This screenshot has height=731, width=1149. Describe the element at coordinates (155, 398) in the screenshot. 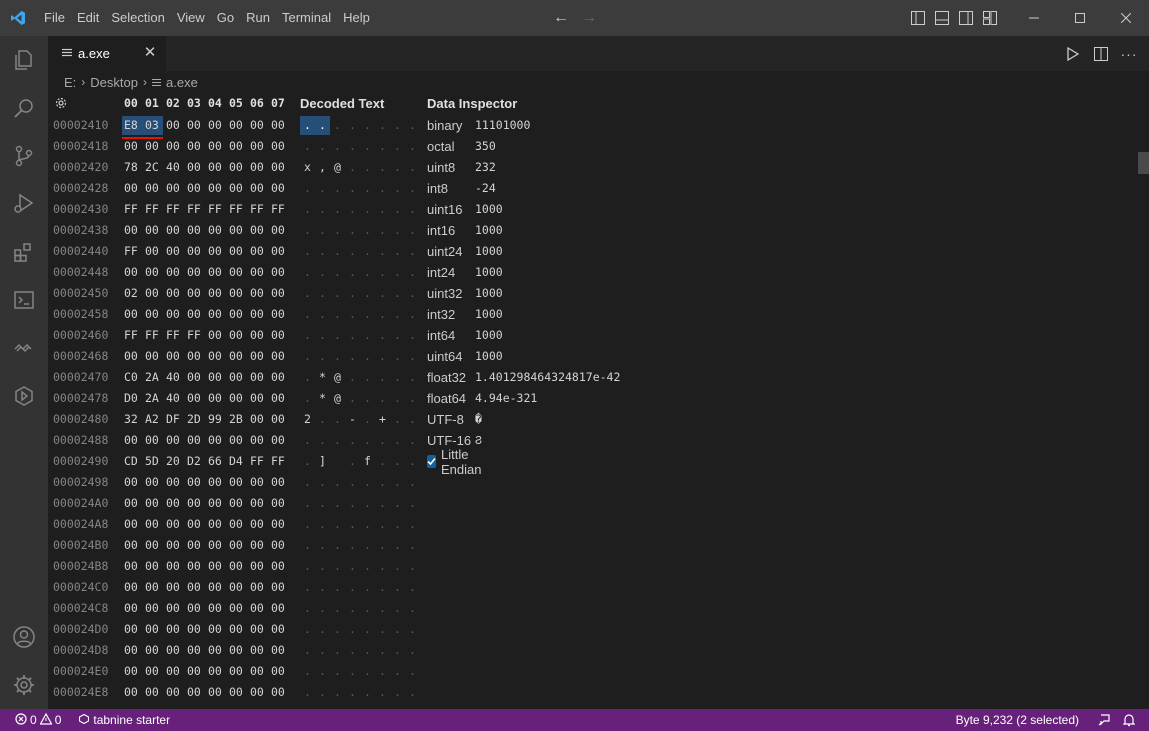

I see `hex-byte: 2A` at that location.